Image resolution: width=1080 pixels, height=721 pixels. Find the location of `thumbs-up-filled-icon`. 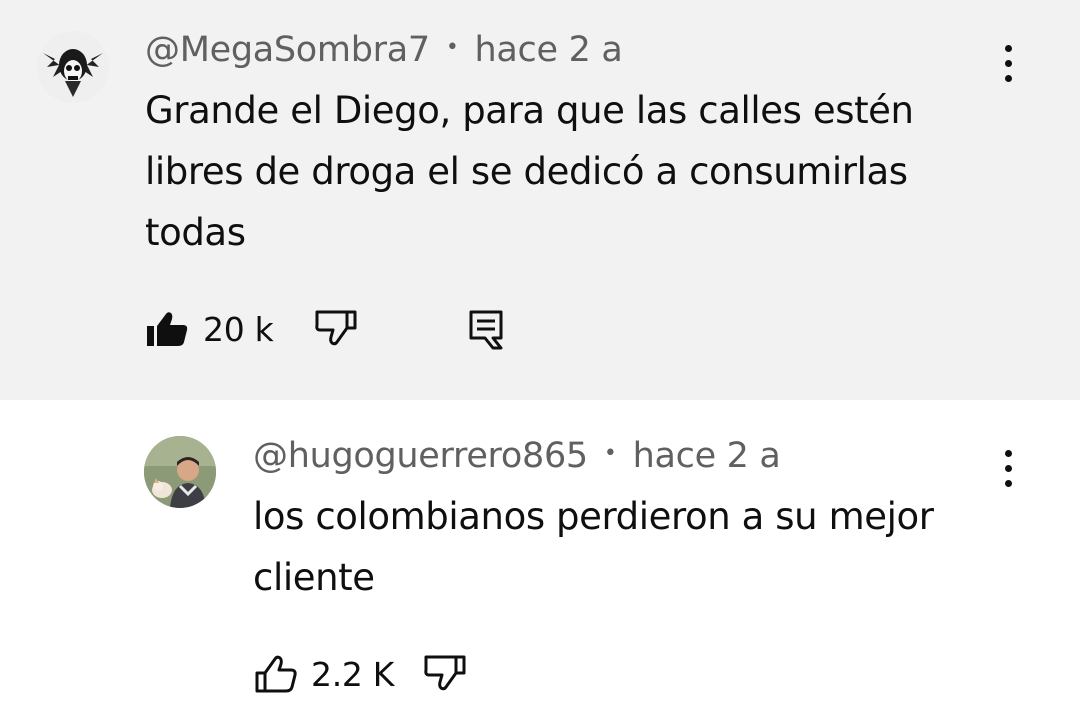

thumbs-up-filled-icon is located at coordinates (167, 329).